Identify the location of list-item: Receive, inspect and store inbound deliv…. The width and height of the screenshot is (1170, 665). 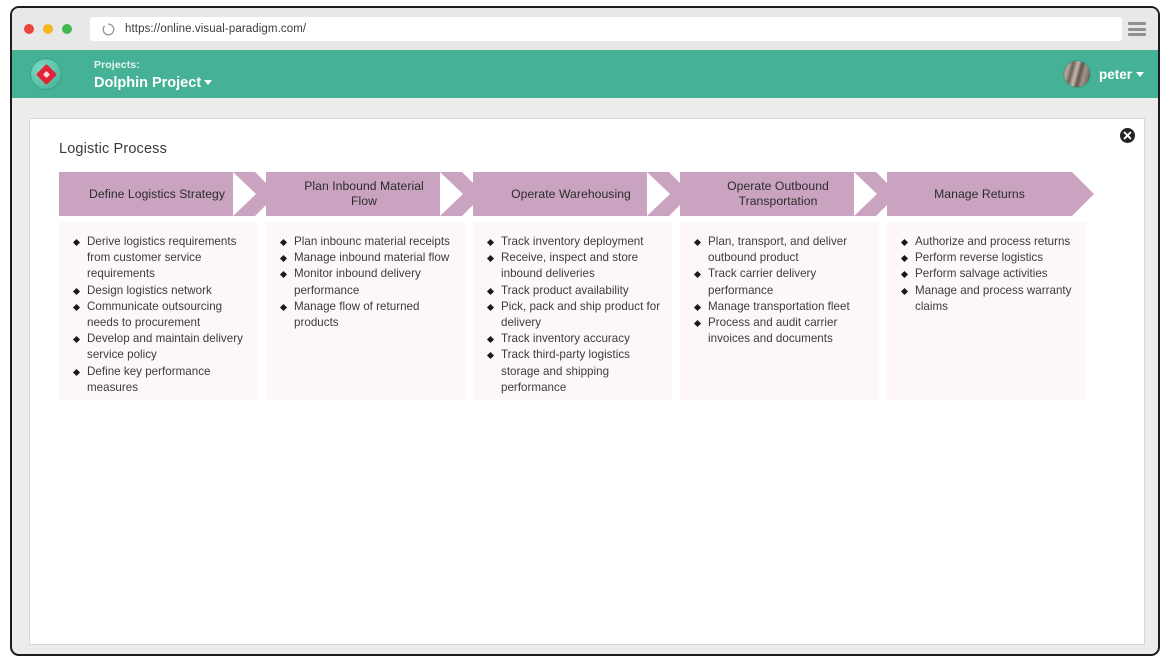
(574, 266).